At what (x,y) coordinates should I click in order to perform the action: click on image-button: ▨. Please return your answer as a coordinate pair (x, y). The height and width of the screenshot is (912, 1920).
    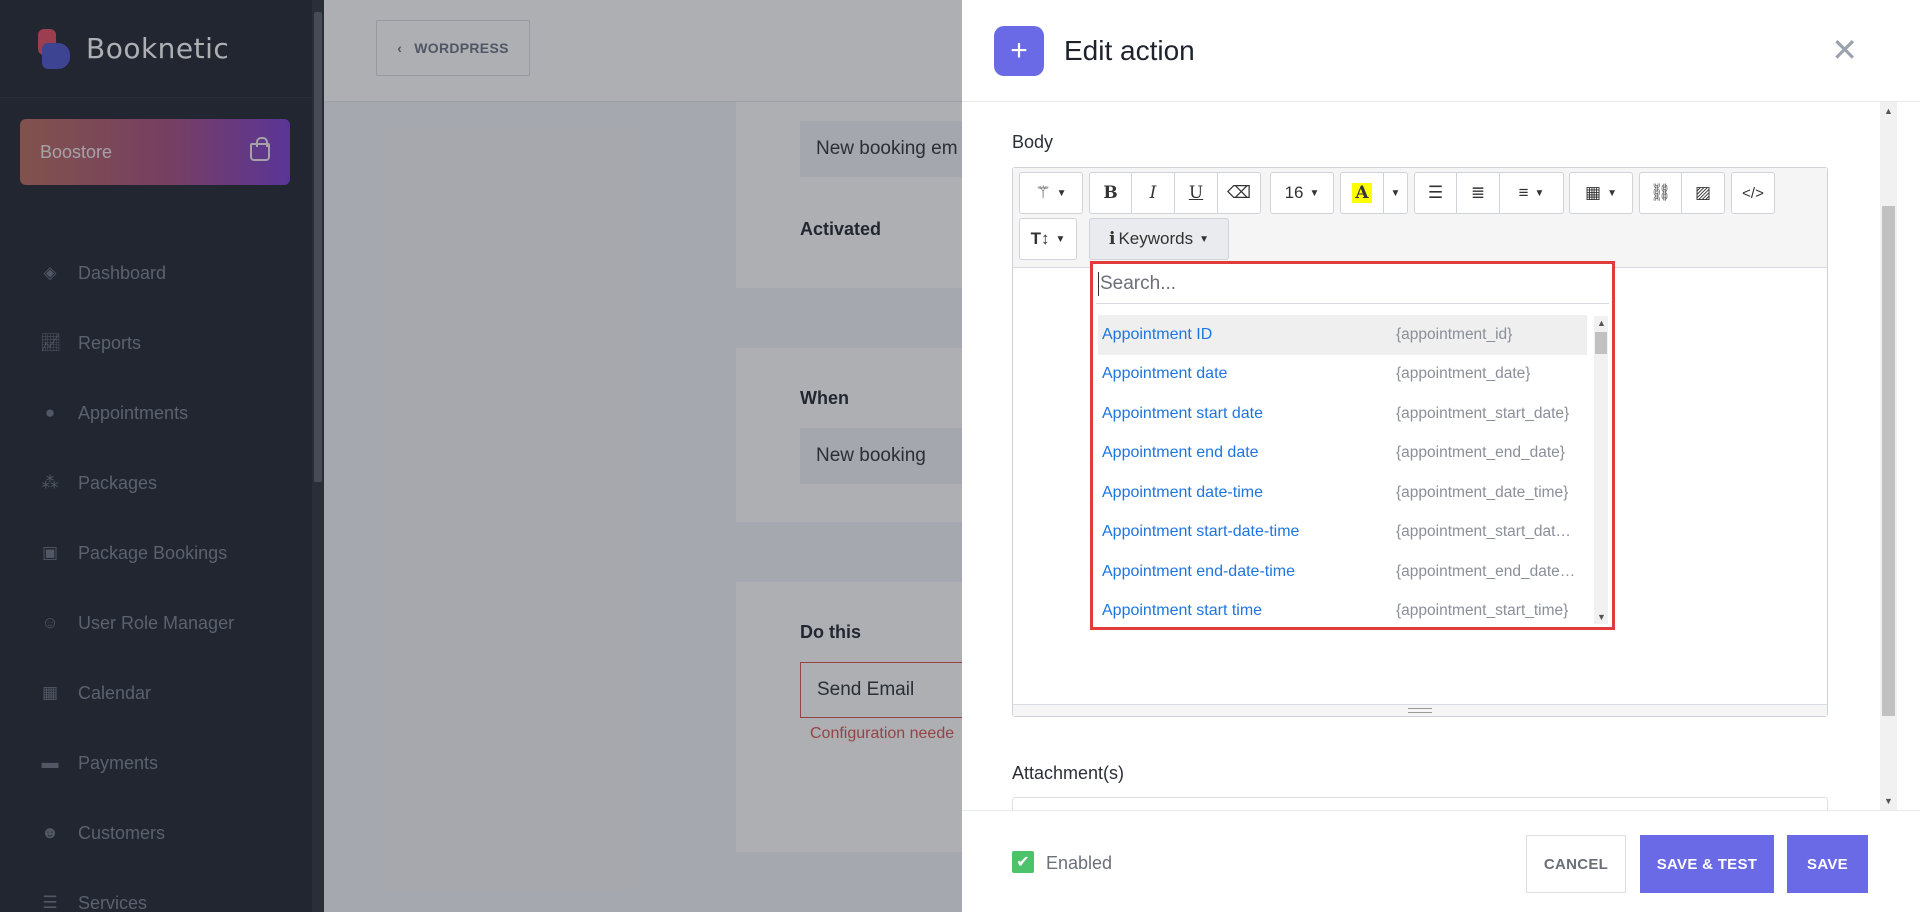
    Looking at the image, I should click on (1703, 193).